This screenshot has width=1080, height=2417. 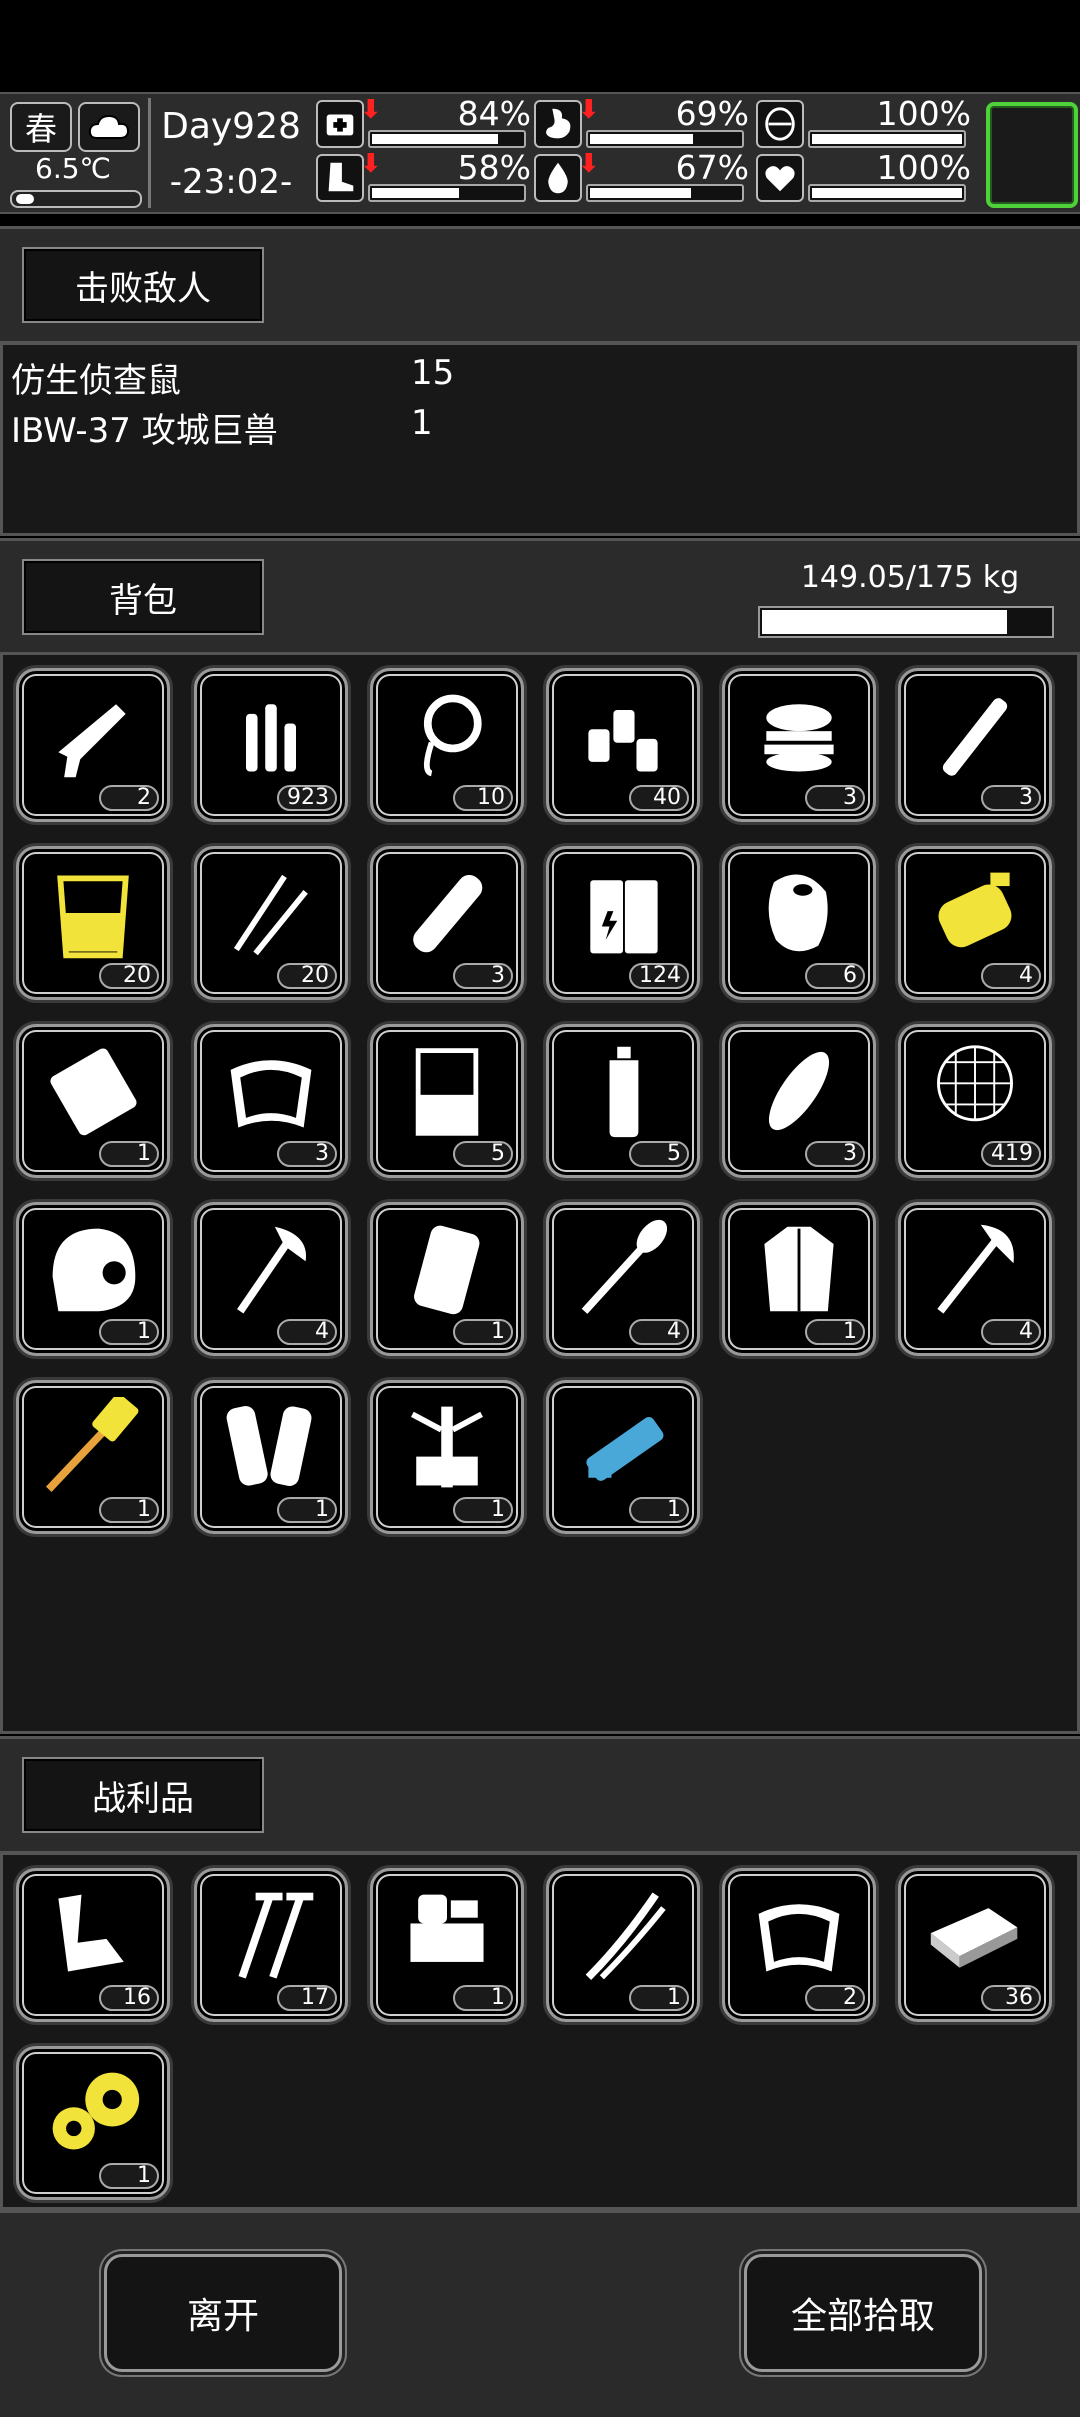 I want to click on loot-item-slot: 17, so click(x=271, y=1945).